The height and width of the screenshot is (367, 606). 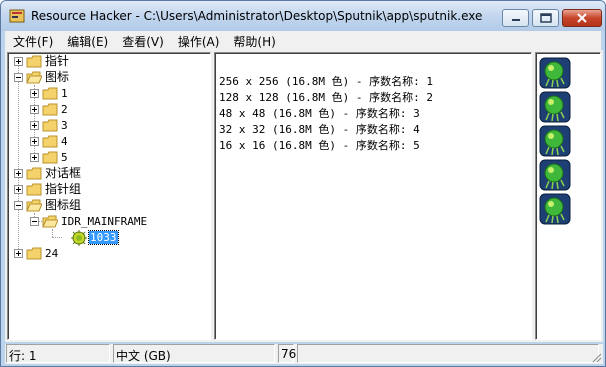 What do you see at coordinates (63, 189) in the screenshot?
I see `tree-item-cursor-group: 指针组` at bounding box center [63, 189].